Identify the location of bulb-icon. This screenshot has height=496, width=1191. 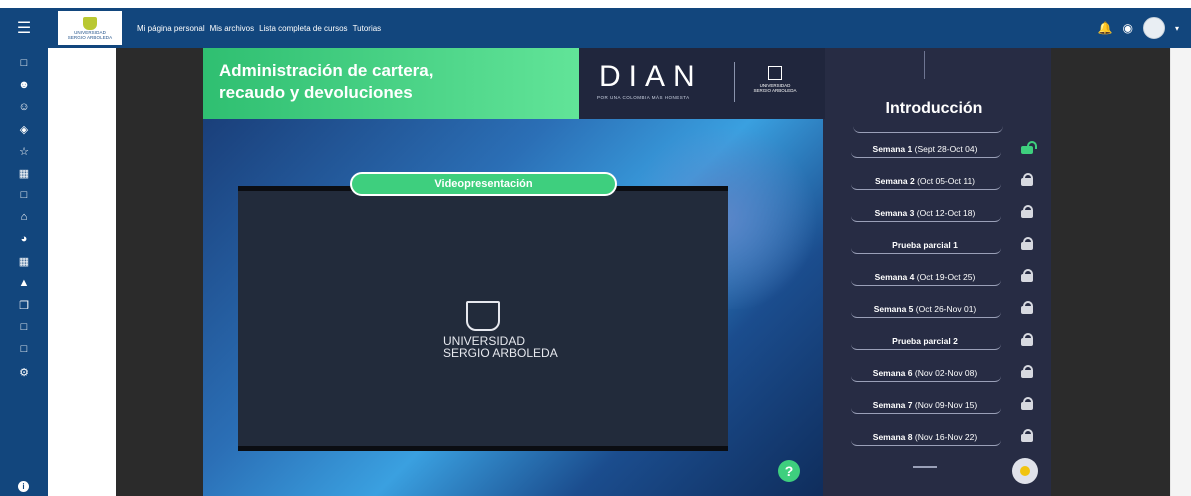
(1025, 471).